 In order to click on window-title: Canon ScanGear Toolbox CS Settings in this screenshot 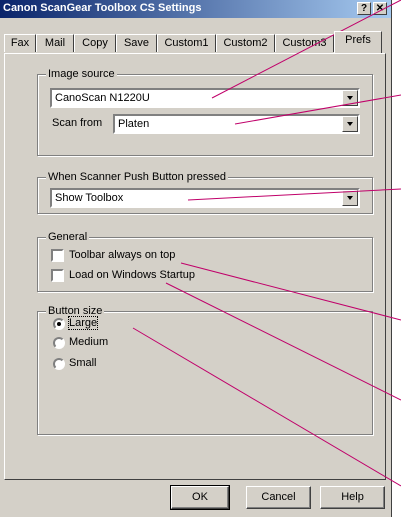, I will do `click(102, 8)`.